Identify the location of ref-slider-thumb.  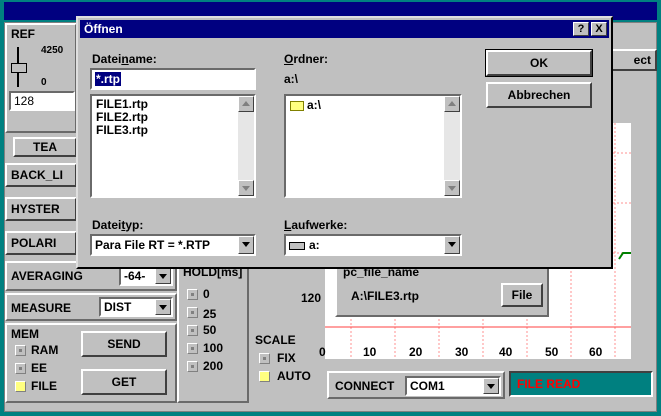
(19, 68).